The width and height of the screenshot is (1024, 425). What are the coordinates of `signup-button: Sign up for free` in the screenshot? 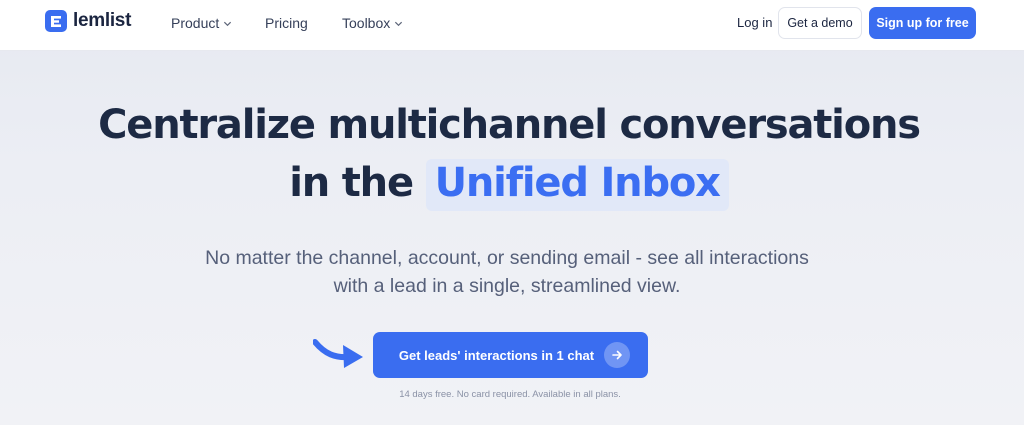 It's located at (922, 23).